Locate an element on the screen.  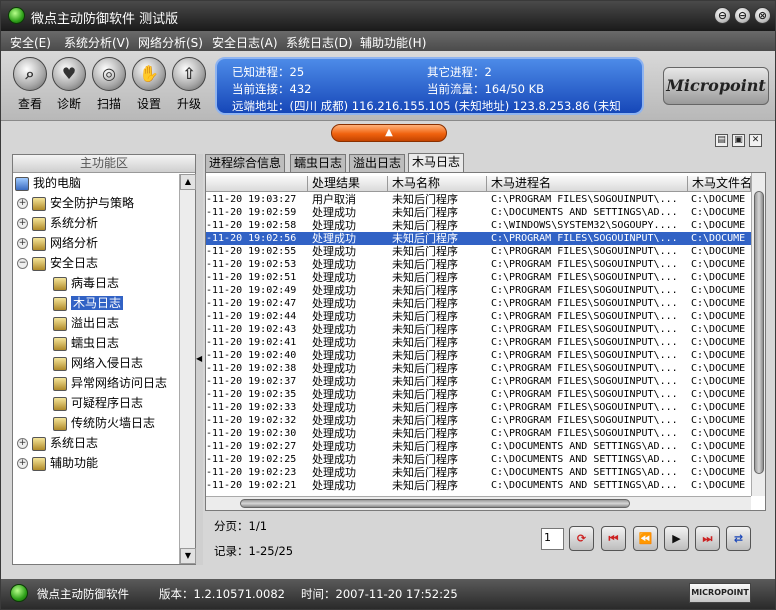
menu-security-log: 安全日志(A) is located at coordinates (245, 42).